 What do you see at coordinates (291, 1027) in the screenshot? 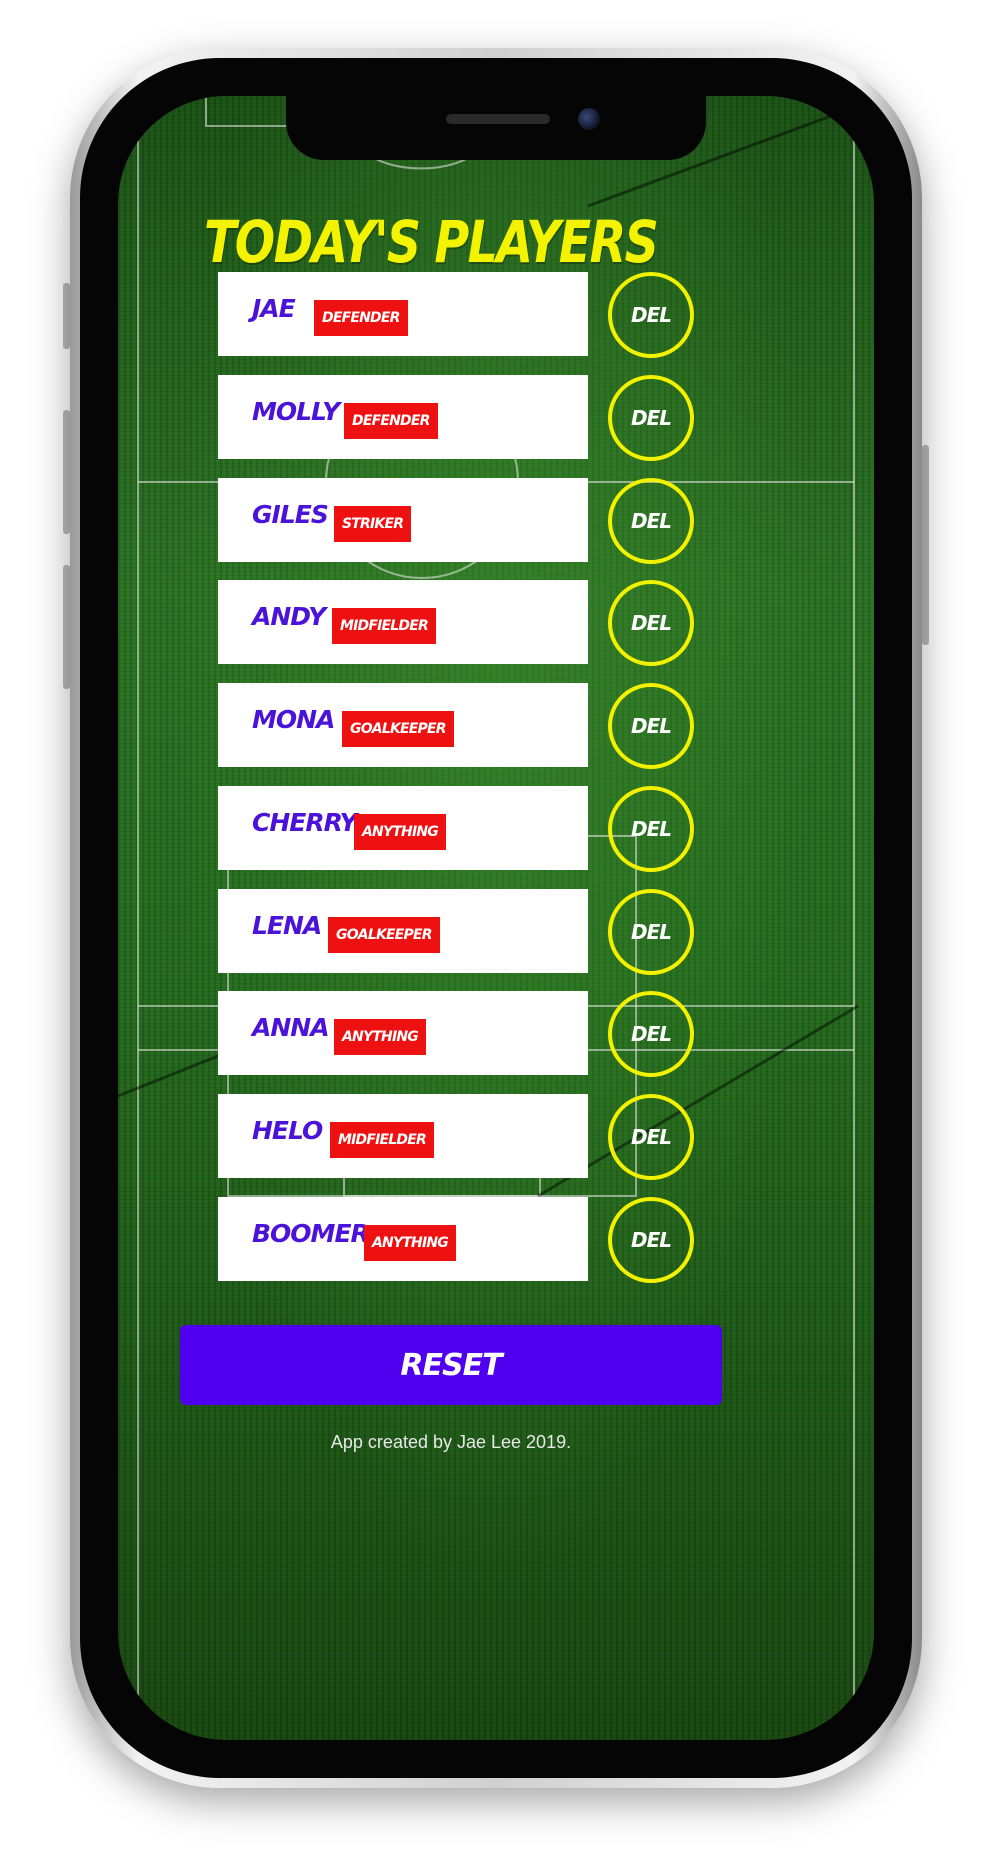
I see `player-name: Anna` at bounding box center [291, 1027].